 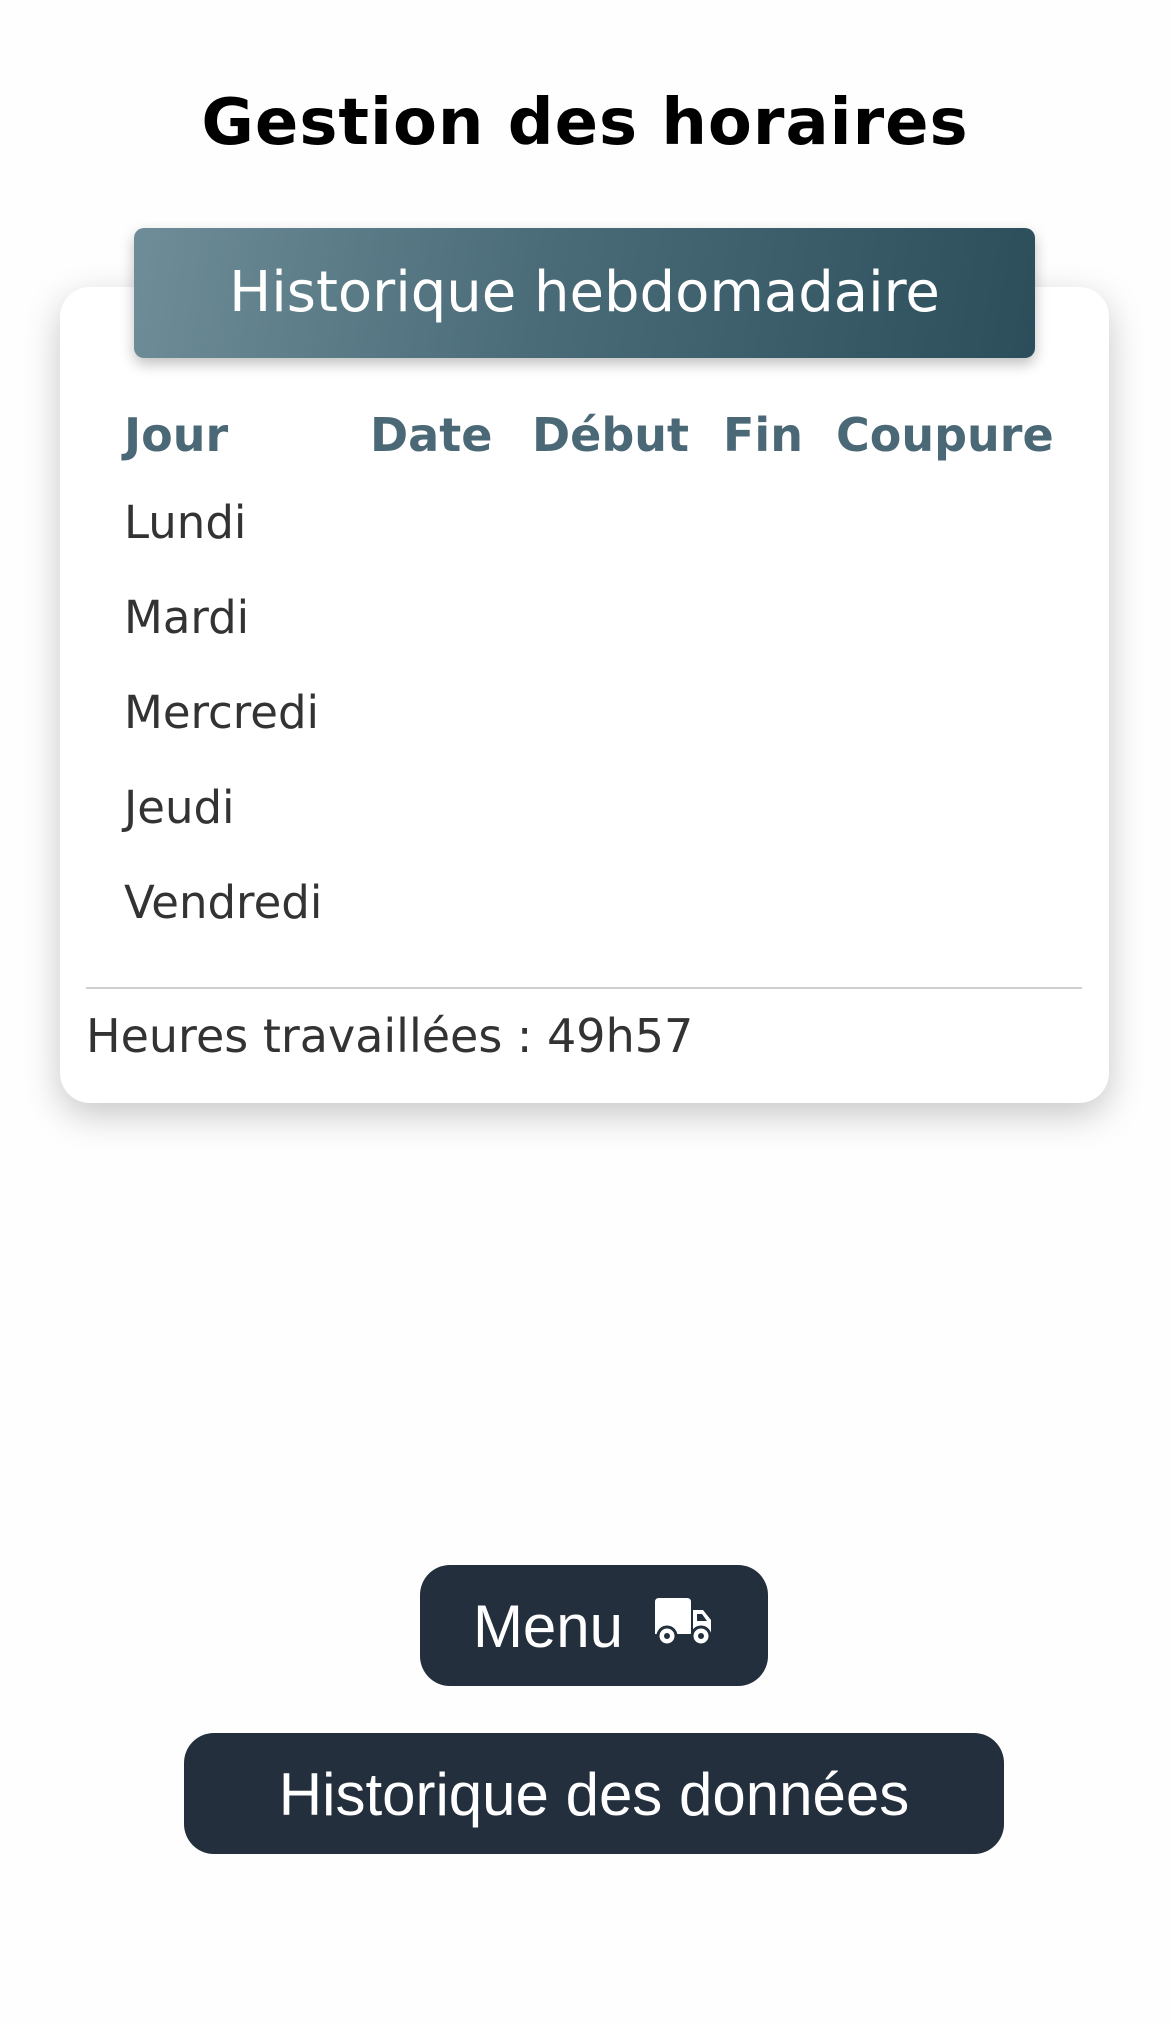 I want to click on table-row: Vendredi, so click(x=595, y=902).